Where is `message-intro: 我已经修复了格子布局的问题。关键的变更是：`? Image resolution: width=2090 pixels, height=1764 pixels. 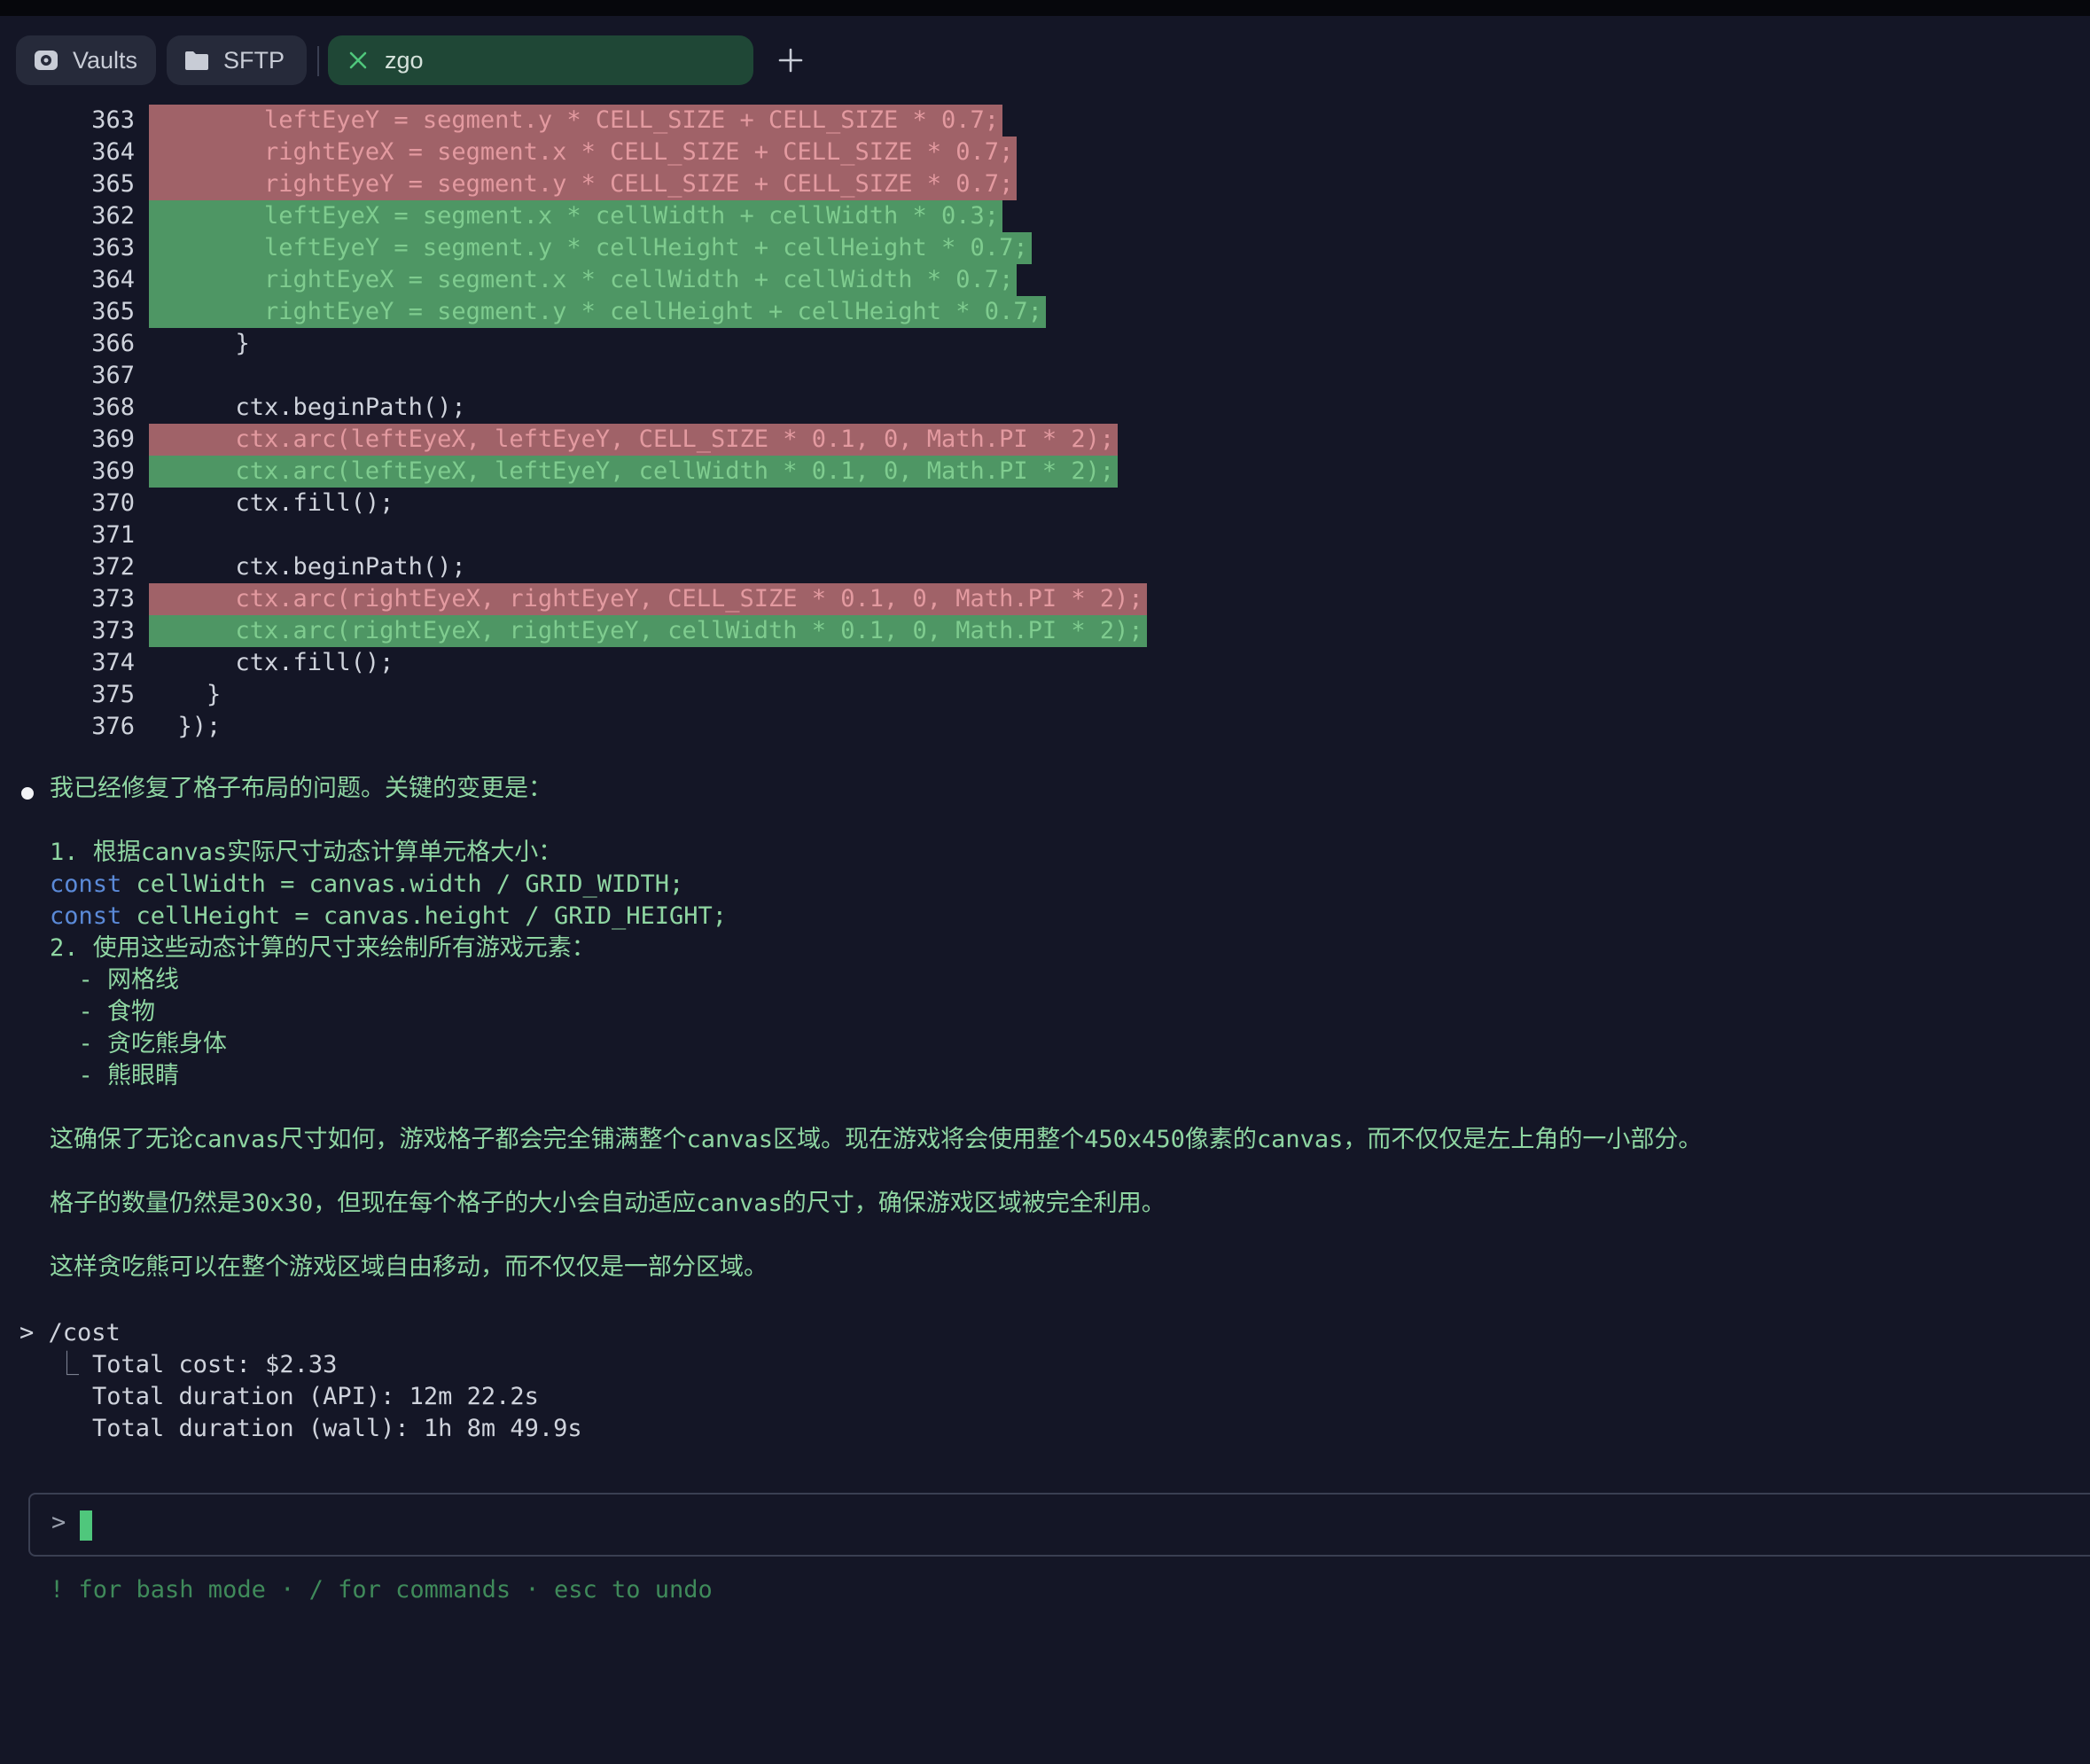 message-intro: 我已经修复了格子布局的问题。关键的变更是： is located at coordinates (301, 788).